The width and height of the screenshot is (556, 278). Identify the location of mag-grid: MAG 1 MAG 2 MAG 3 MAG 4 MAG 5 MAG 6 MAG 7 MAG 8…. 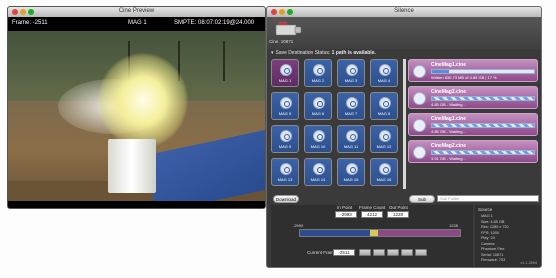
(336, 125).